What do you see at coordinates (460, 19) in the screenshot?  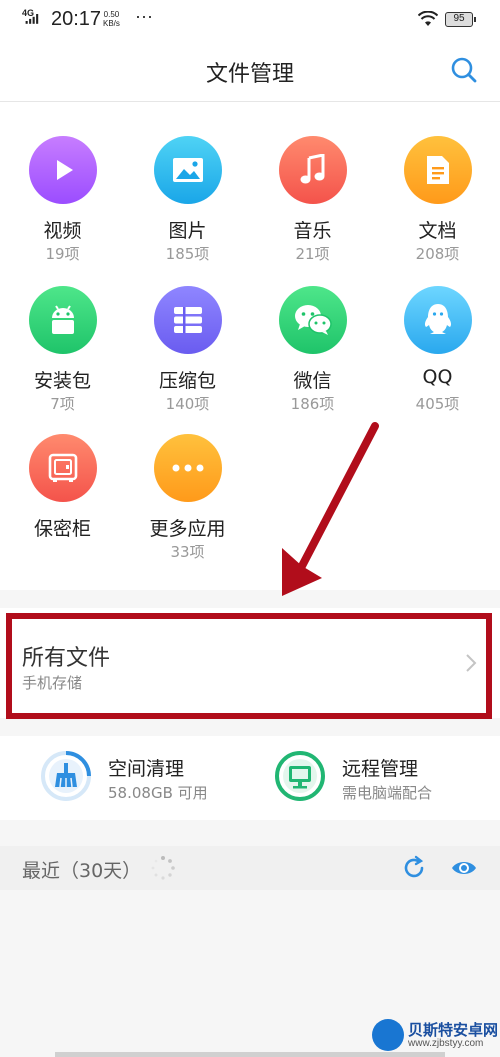 I see `battery-indicator: 95` at bounding box center [460, 19].